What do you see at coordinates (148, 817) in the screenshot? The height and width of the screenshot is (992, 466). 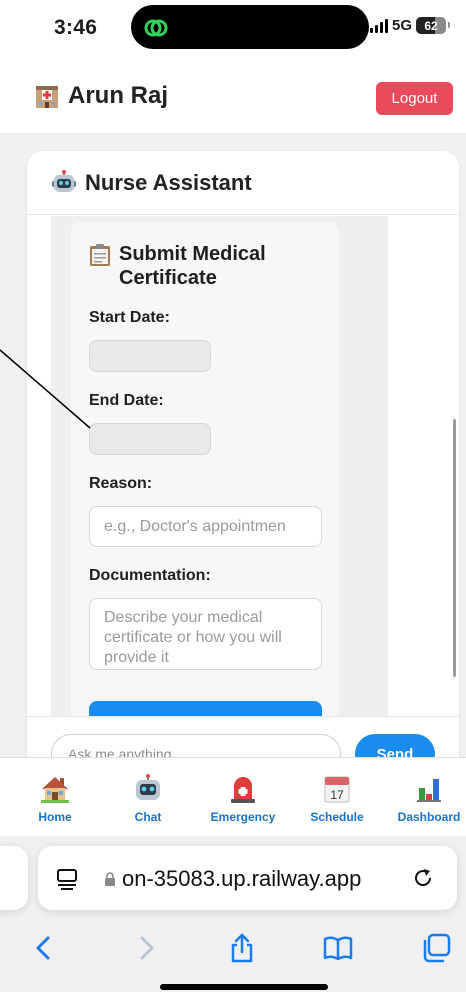 I see `tab-chat-label: Chat` at bounding box center [148, 817].